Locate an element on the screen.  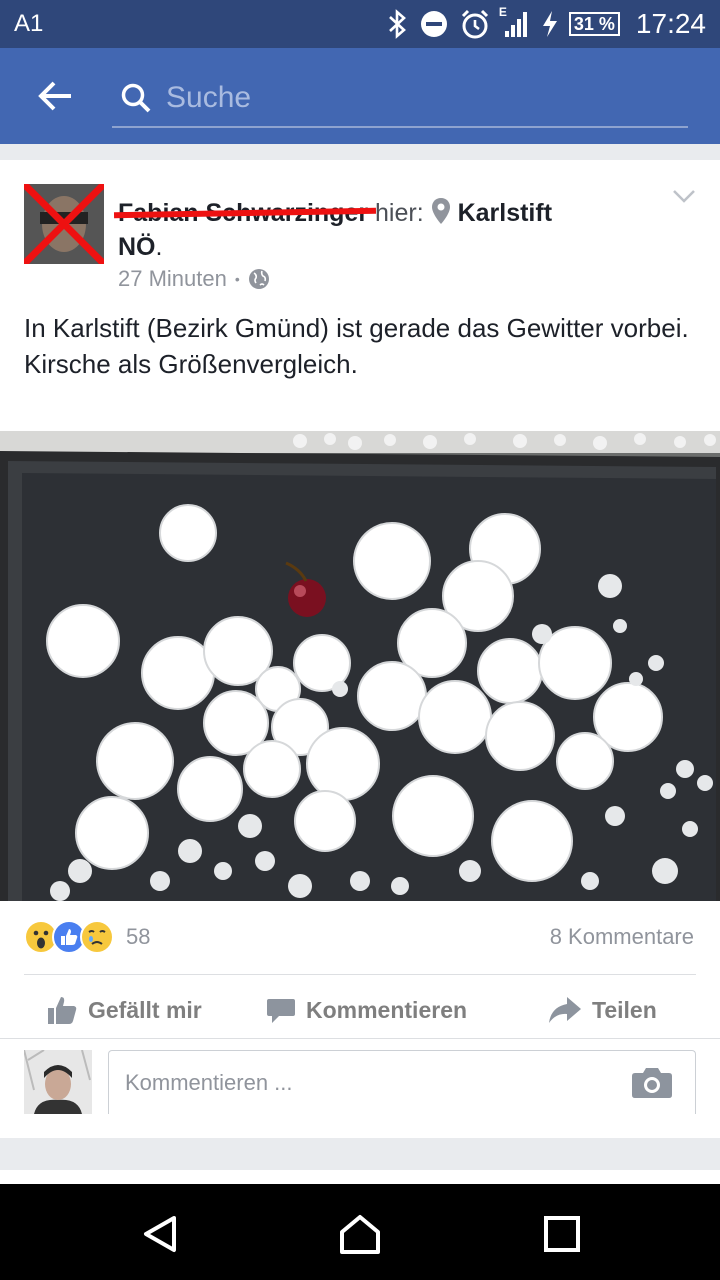
comment-label: Kommentieren is located at coordinates (387, 1009).